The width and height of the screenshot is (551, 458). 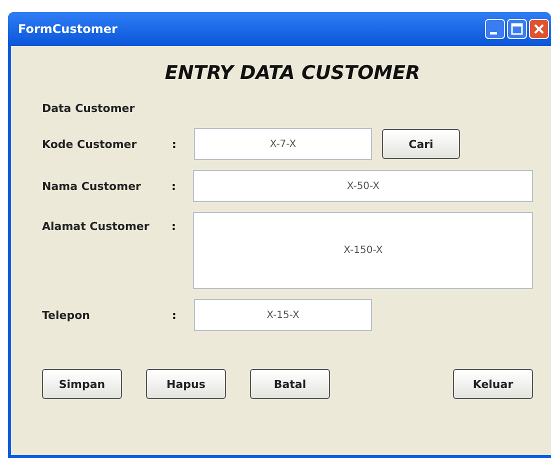 I want to click on action-button: Simpan, so click(x=82, y=384).